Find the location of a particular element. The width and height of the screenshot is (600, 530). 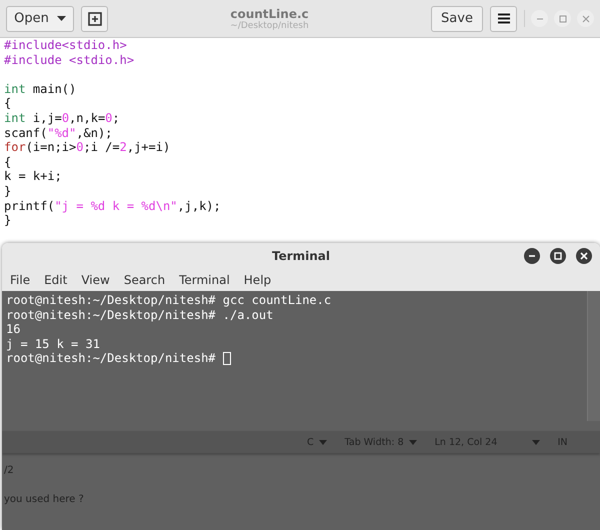

terminal-line: root@nitesh:~/Desktop/nitesh# gcc countLine.c is located at coordinates (169, 300).